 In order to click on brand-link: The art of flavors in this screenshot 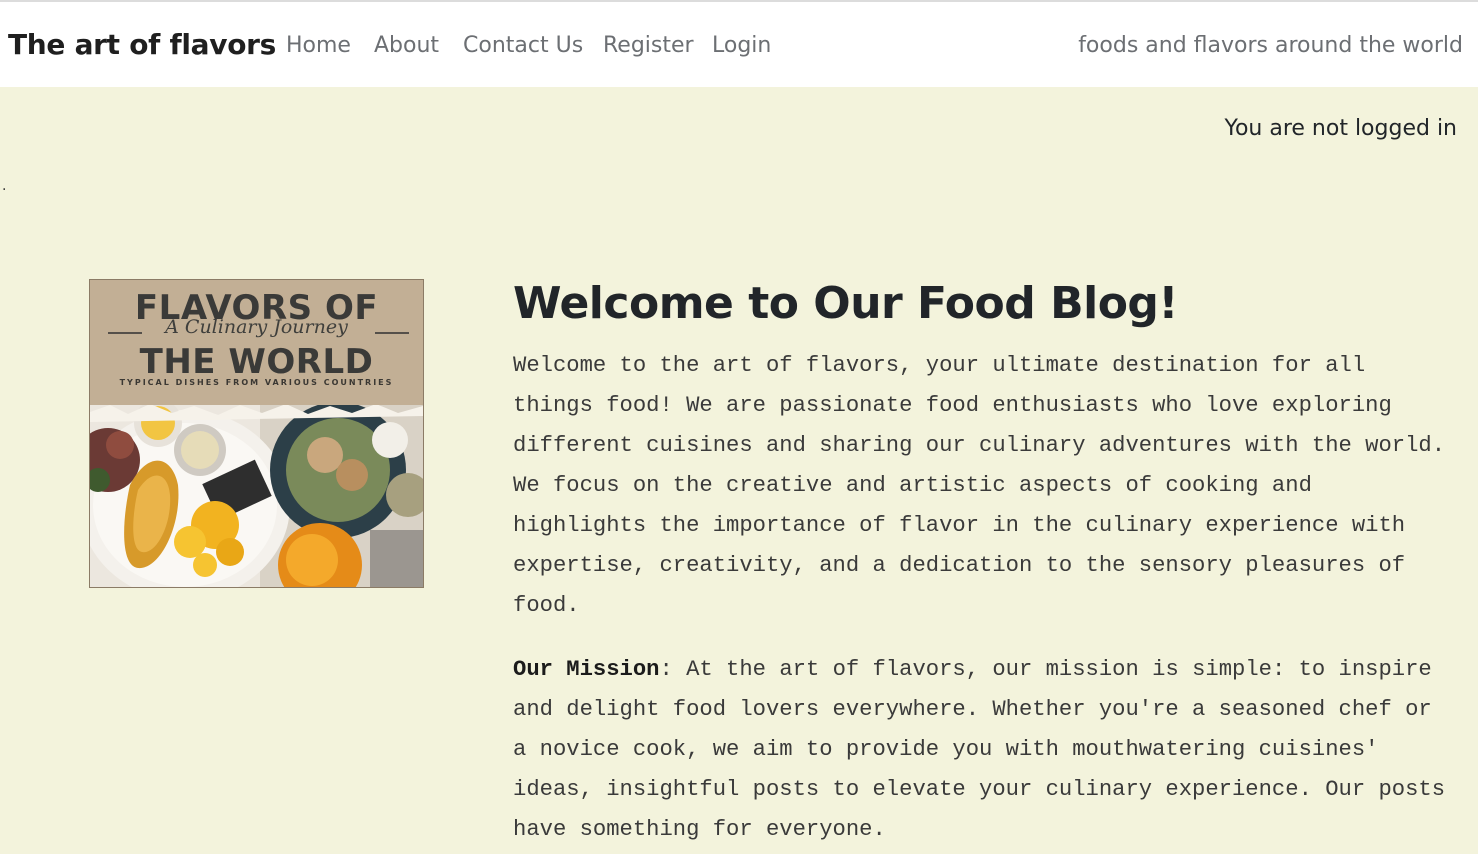, I will do `click(142, 44)`.